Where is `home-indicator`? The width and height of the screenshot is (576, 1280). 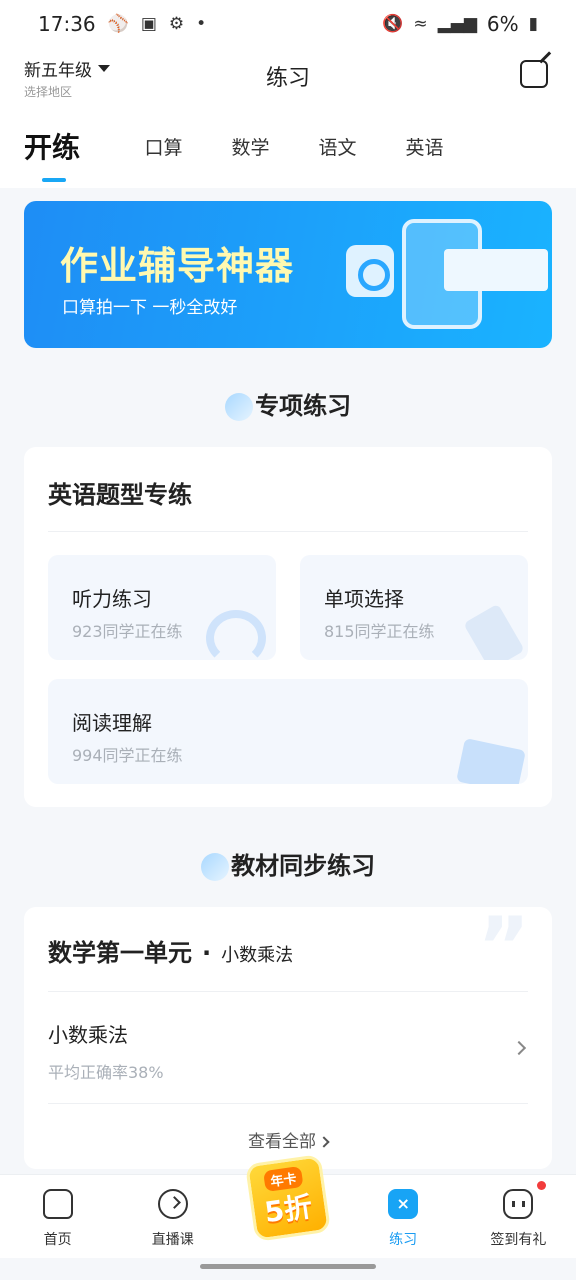
home-indicator is located at coordinates (288, 1266).